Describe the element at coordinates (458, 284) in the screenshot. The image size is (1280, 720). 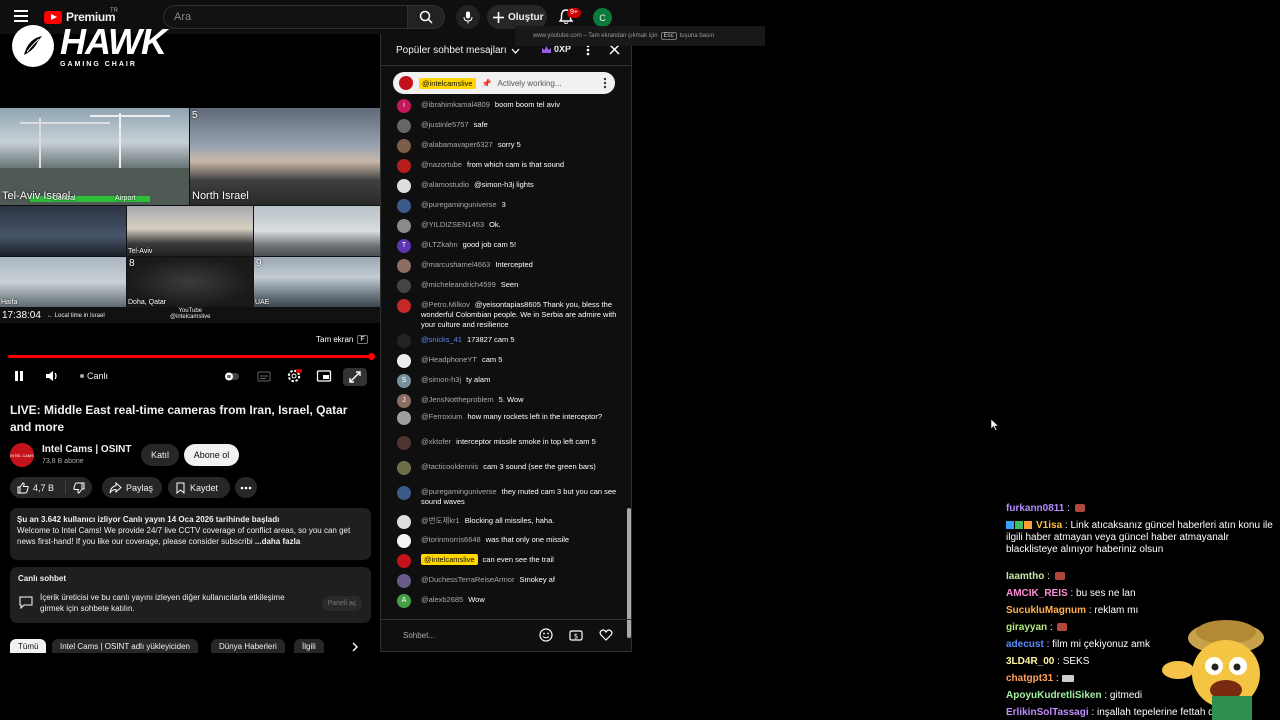
I see `chat-author-name: @micheleandrich4599` at that location.